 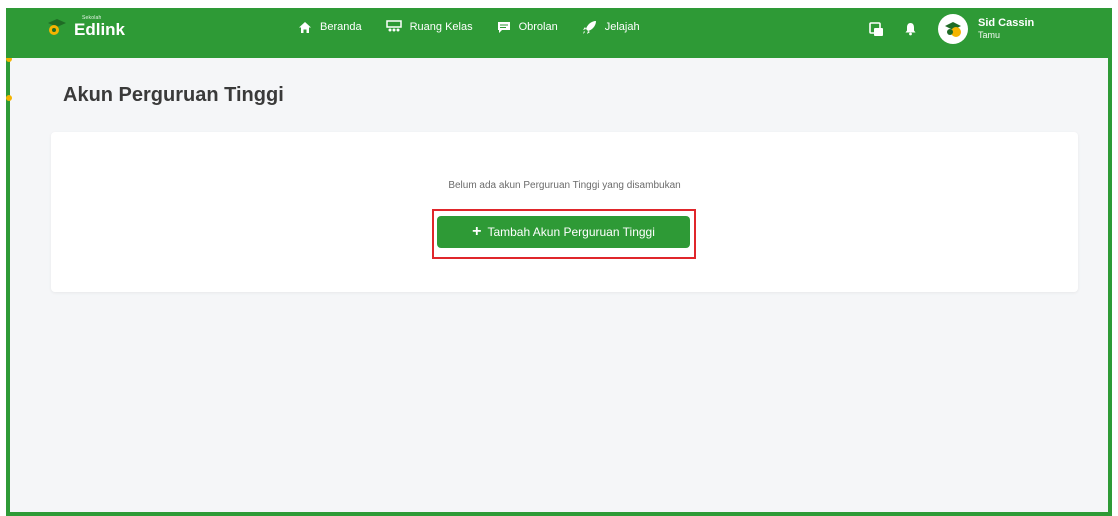 I want to click on rocket-icon, so click(x=589, y=27).